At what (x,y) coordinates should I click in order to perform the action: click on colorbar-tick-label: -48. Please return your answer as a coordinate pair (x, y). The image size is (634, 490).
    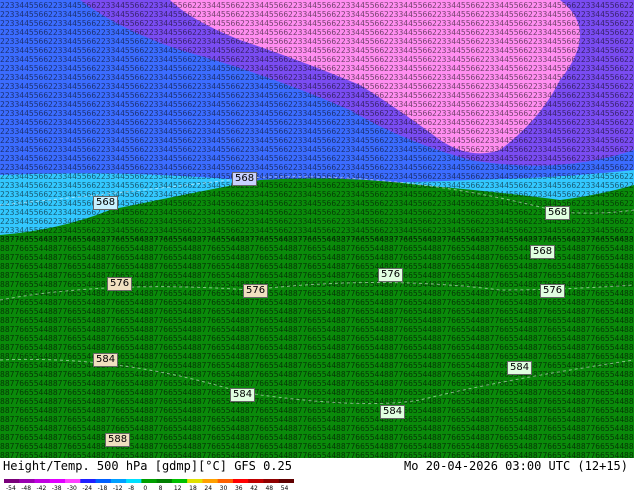
    Looking at the image, I should click on (26, 487).